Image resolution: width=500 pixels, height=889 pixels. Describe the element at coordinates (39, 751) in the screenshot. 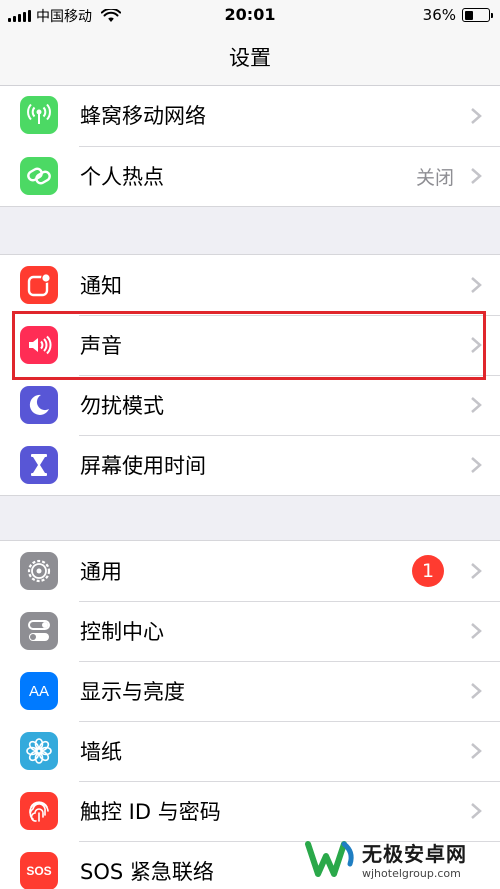

I see `flower-icon` at that location.